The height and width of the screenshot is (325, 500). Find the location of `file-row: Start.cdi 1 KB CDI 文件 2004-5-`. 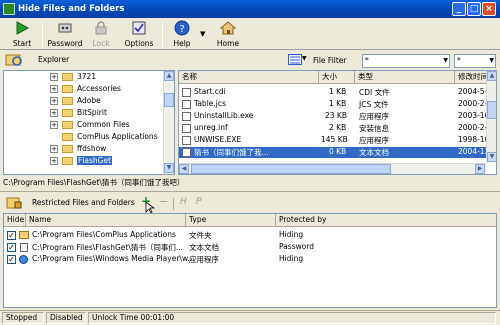

file-row: Start.cdi 1 KB CDI 文件 2004-5- is located at coordinates (337, 92).